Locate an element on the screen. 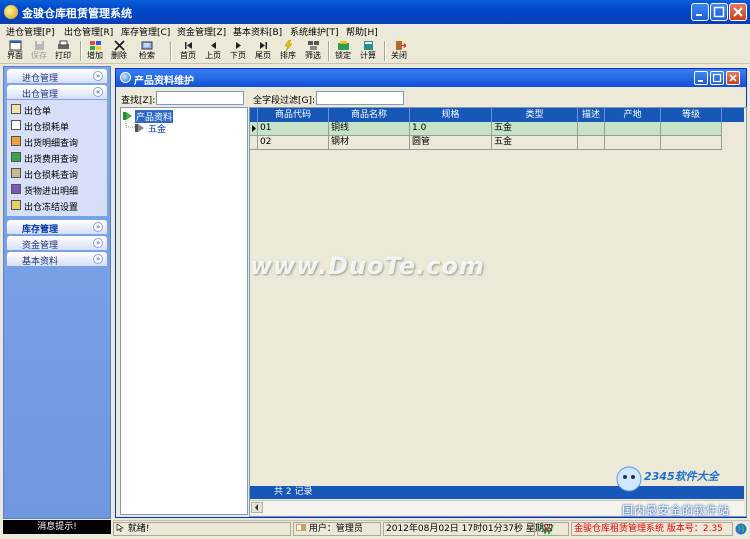 This screenshot has height=539, width=750. maximize-button is located at coordinates (719, 12).